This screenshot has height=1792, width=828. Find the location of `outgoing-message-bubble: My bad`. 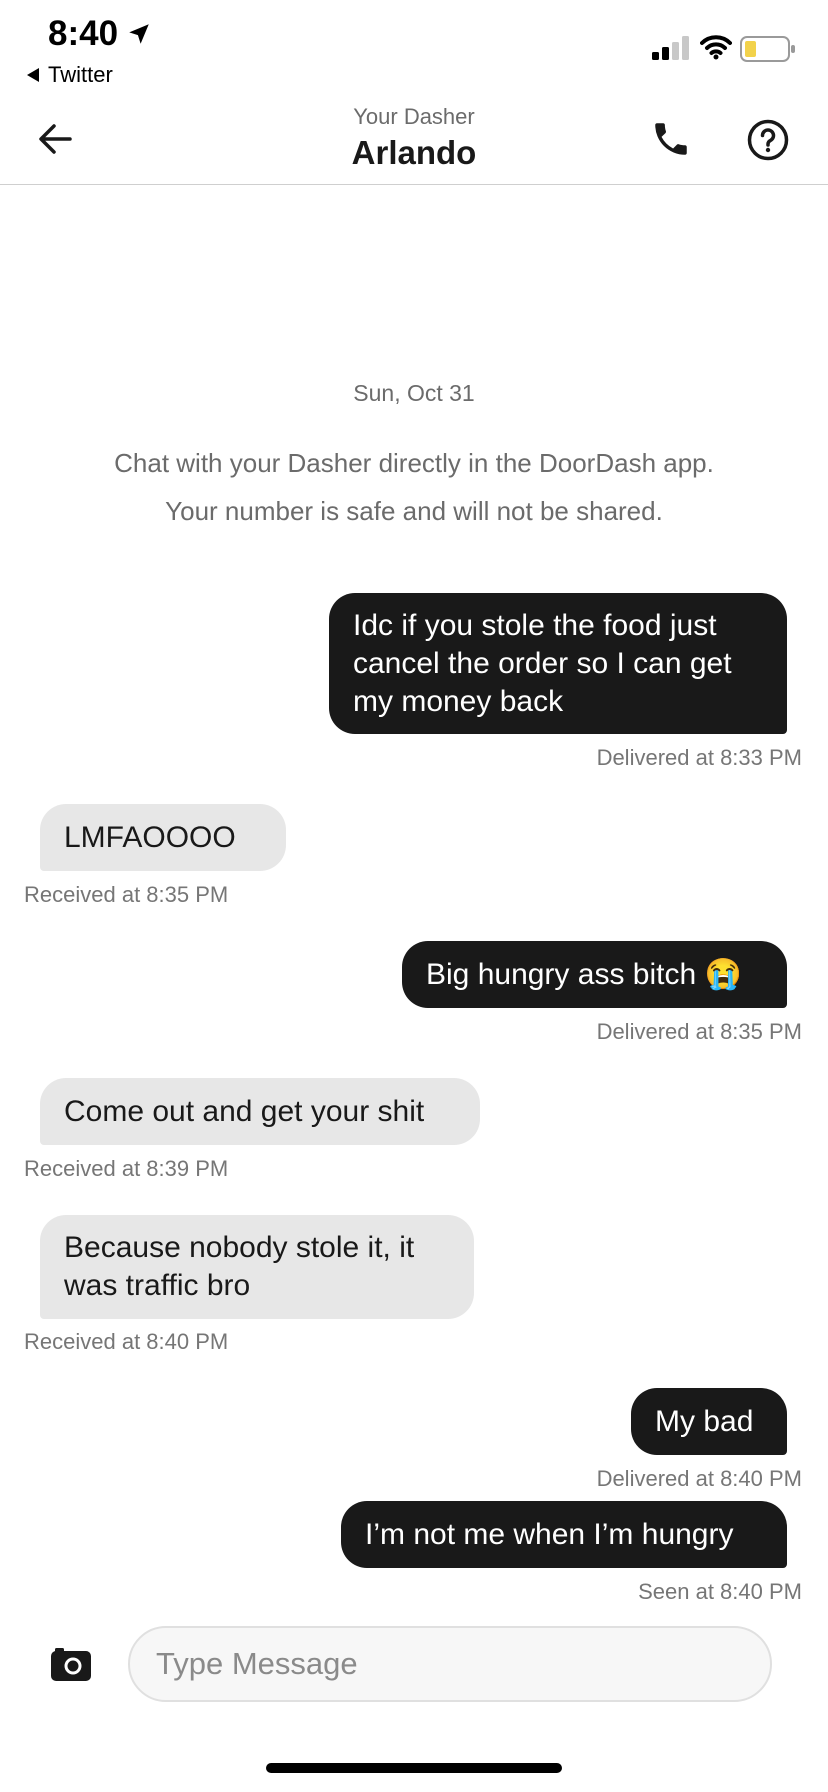

outgoing-message-bubble: My bad is located at coordinates (709, 1421).